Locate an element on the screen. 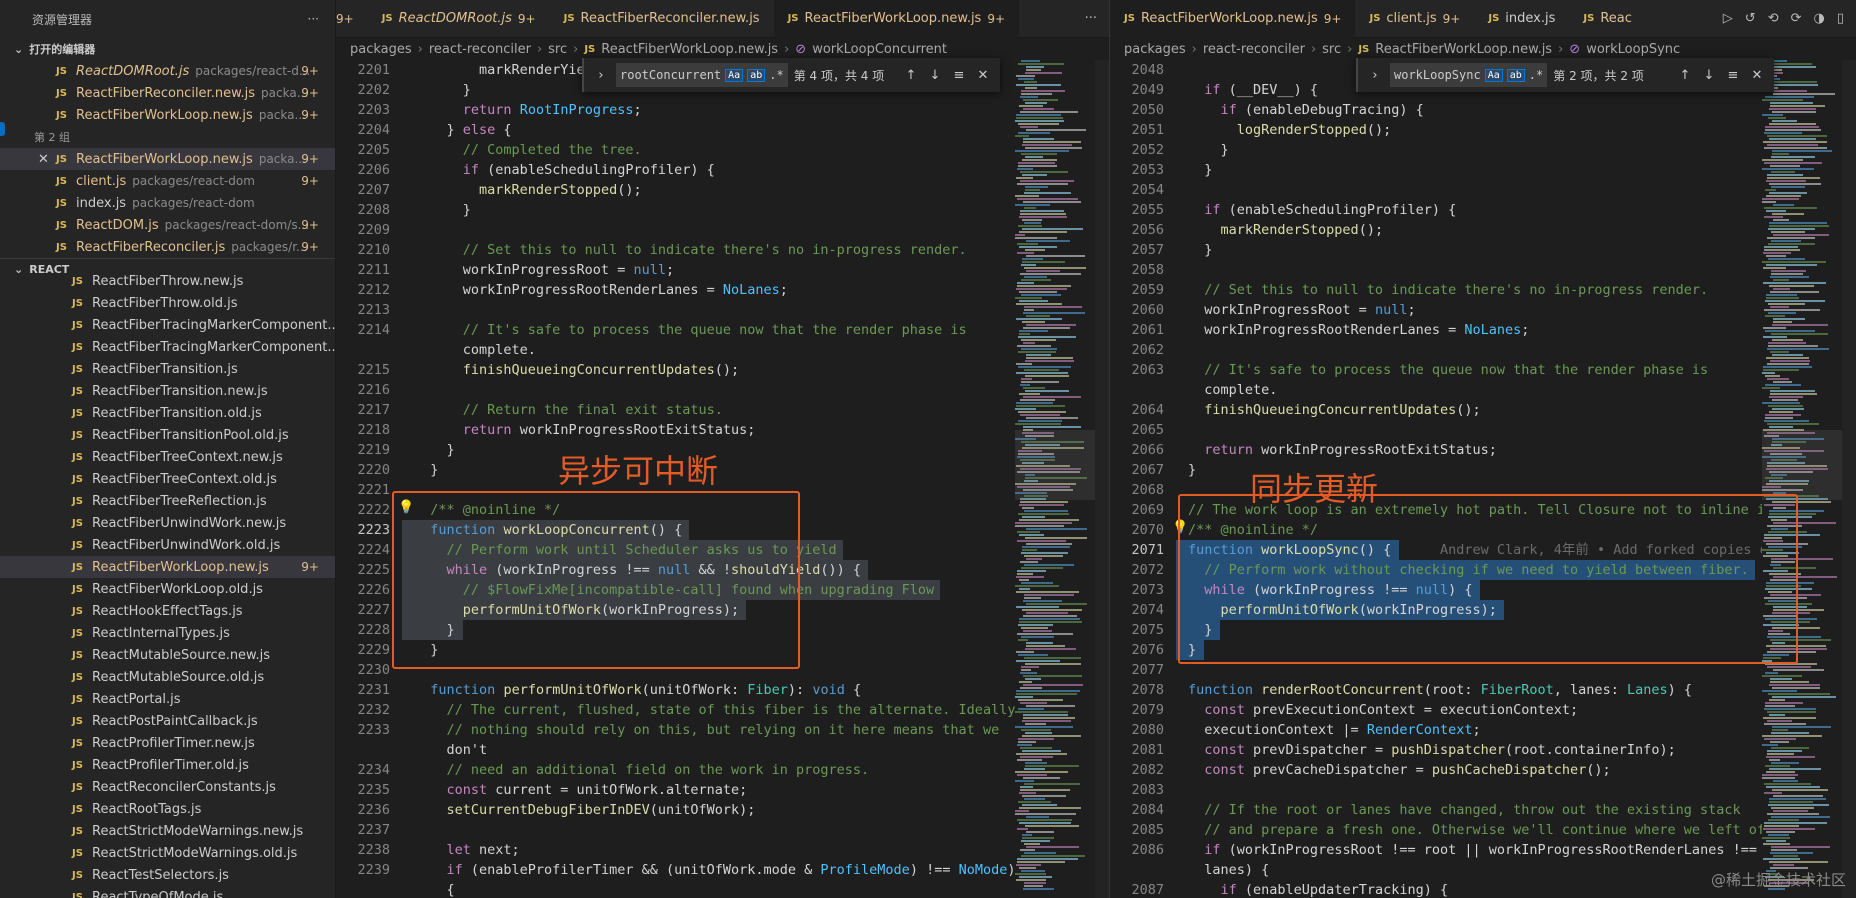 The width and height of the screenshot is (1856, 898). tab-index: JS index.js is located at coordinates (1521, 19).